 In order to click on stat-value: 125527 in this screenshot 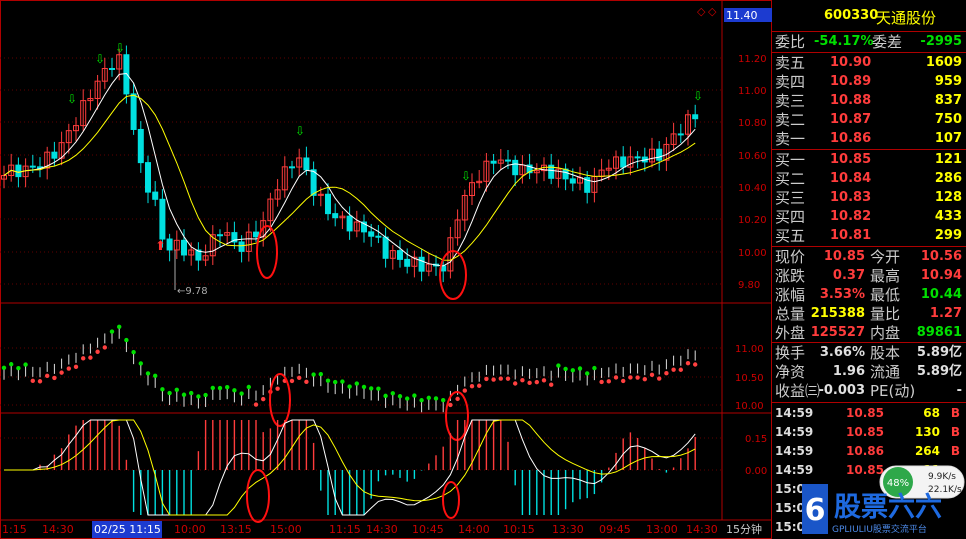, I will do `click(837, 332)`.